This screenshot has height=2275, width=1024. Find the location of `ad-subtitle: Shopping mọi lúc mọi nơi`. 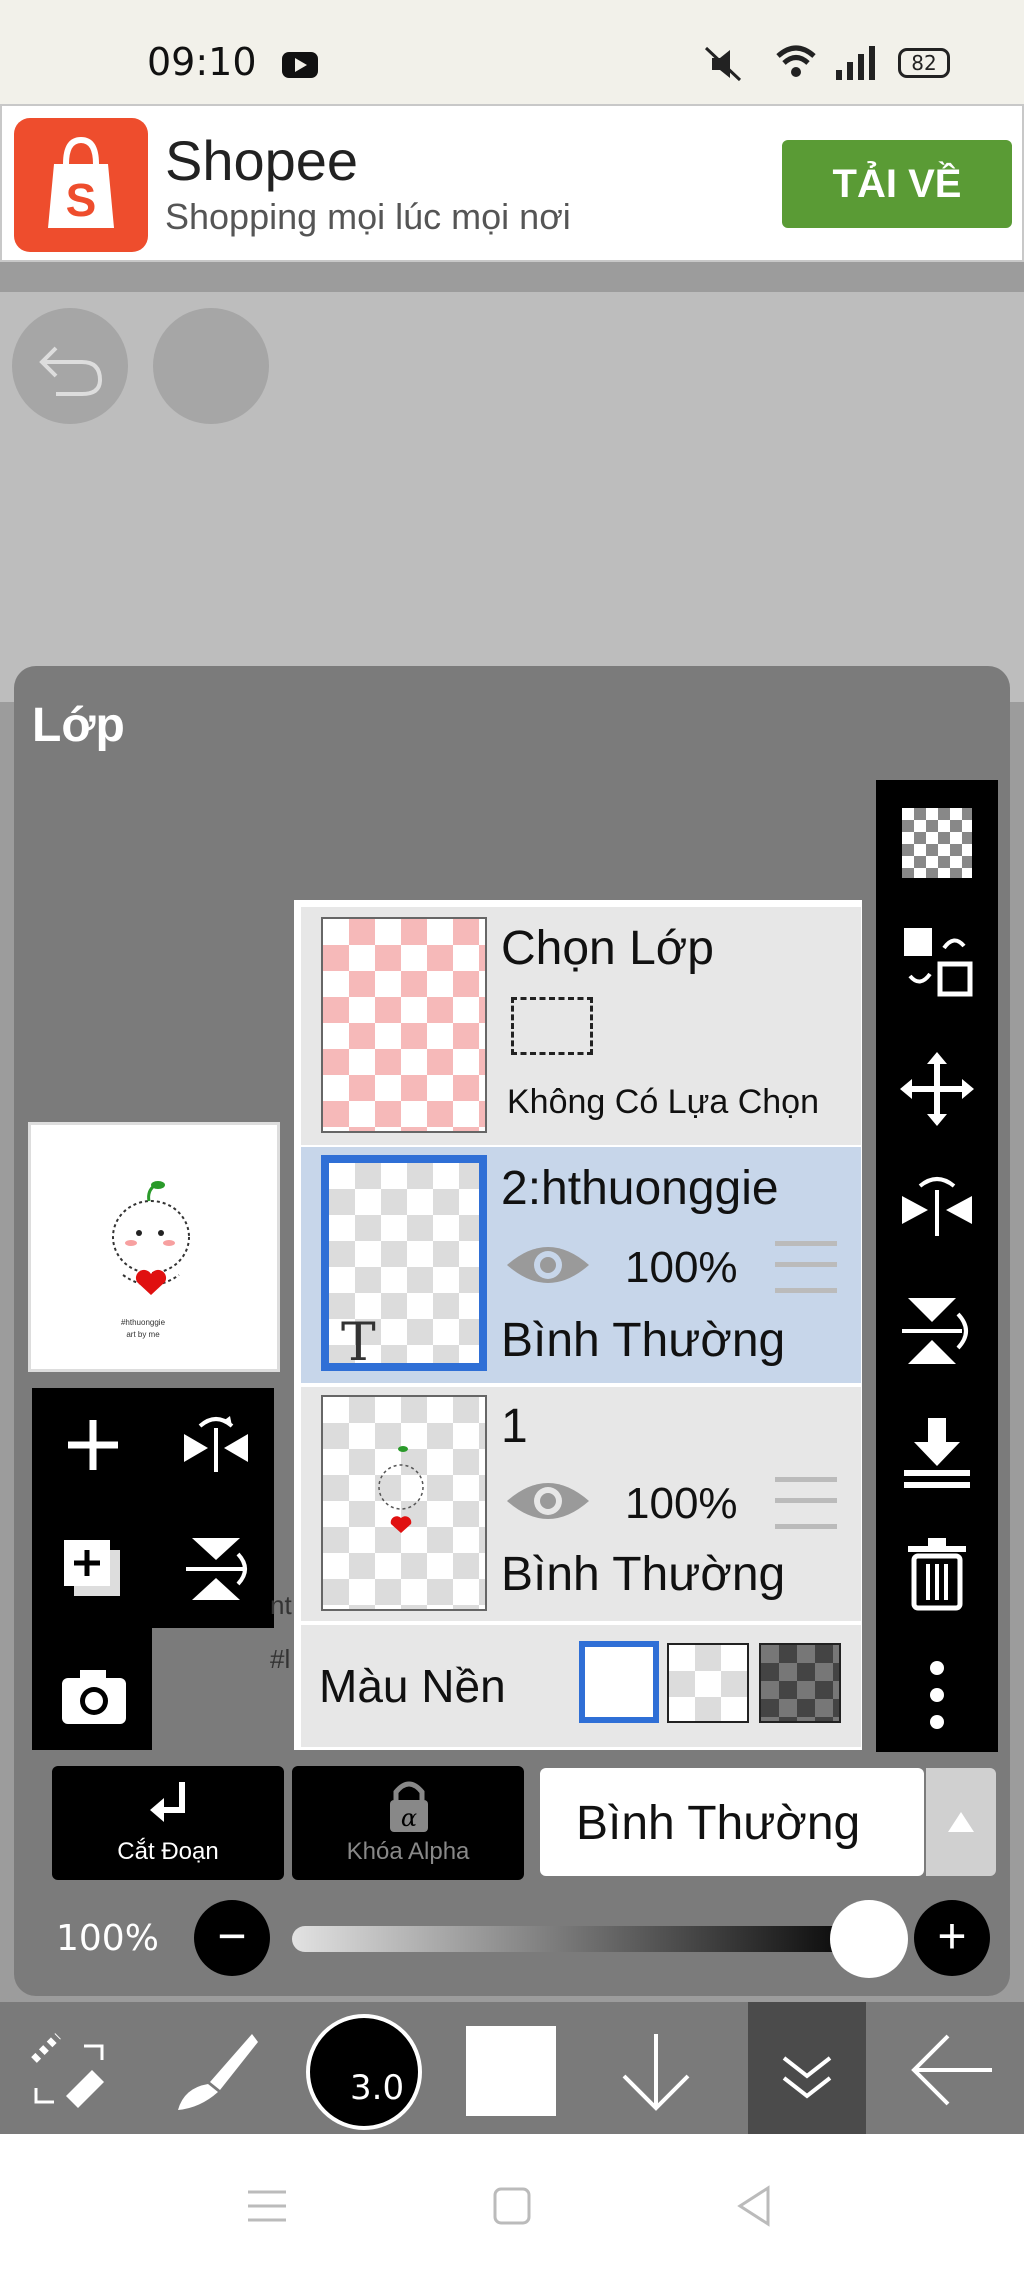

ad-subtitle: Shopping mọi lúc mọi nơi is located at coordinates (368, 216).